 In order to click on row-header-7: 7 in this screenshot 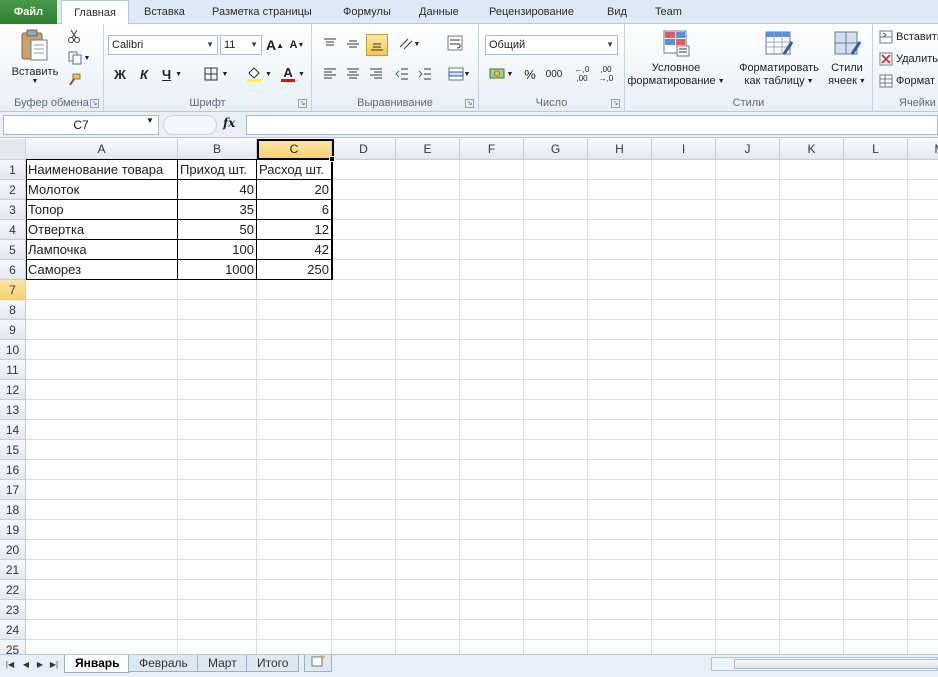, I will do `click(13, 290)`.